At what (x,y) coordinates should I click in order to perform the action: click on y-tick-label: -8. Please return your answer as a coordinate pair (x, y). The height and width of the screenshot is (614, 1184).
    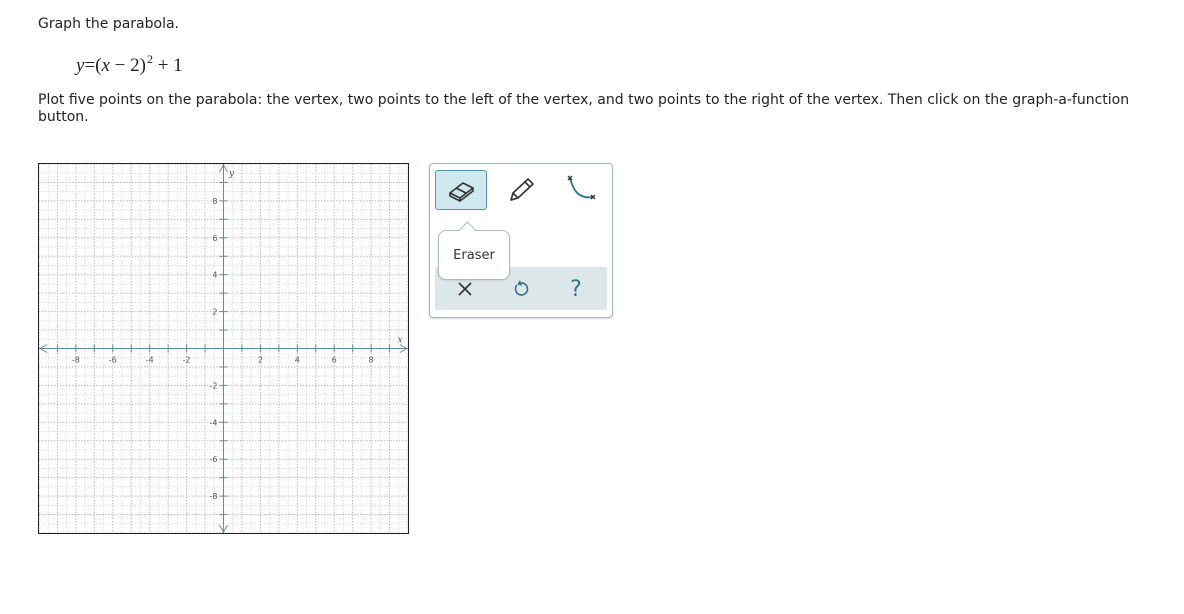
    Looking at the image, I should click on (214, 496).